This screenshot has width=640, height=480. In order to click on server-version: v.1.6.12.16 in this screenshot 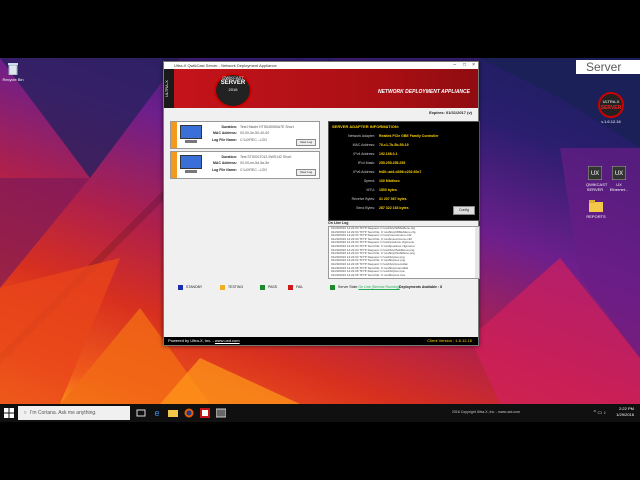, I will do `click(611, 121)`.